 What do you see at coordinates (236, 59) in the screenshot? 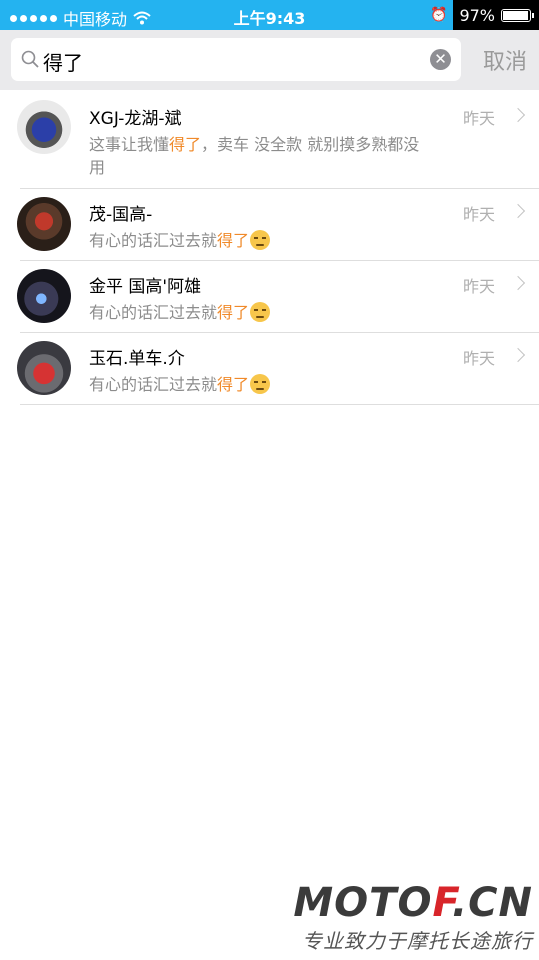
I see `search-input: 得了 ✕` at bounding box center [236, 59].